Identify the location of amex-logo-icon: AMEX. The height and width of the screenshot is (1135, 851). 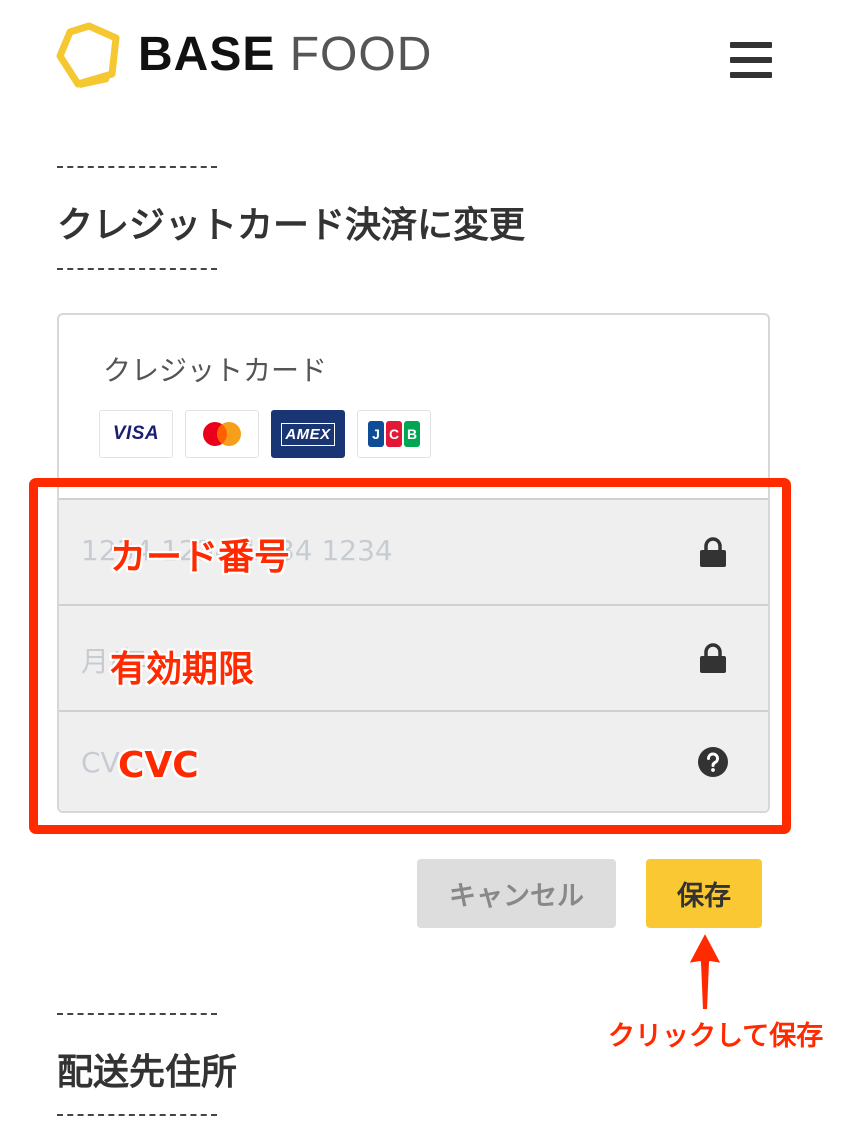
(308, 434).